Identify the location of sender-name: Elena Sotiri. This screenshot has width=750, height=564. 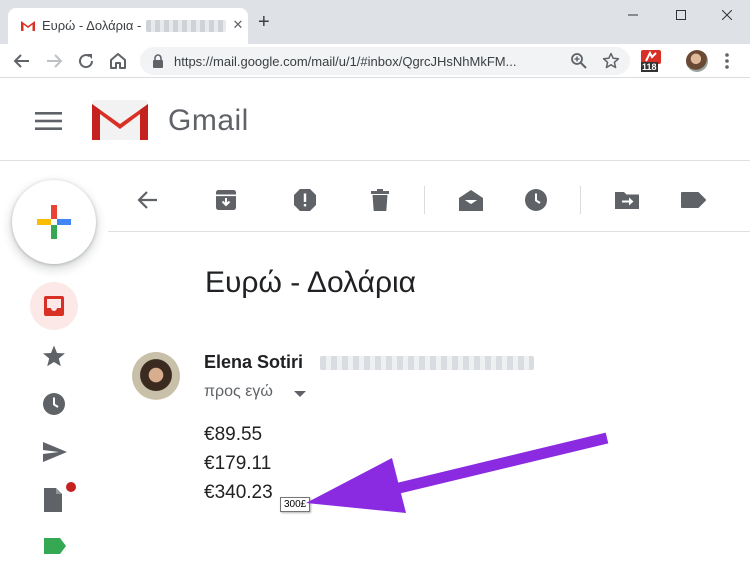
(254, 362).